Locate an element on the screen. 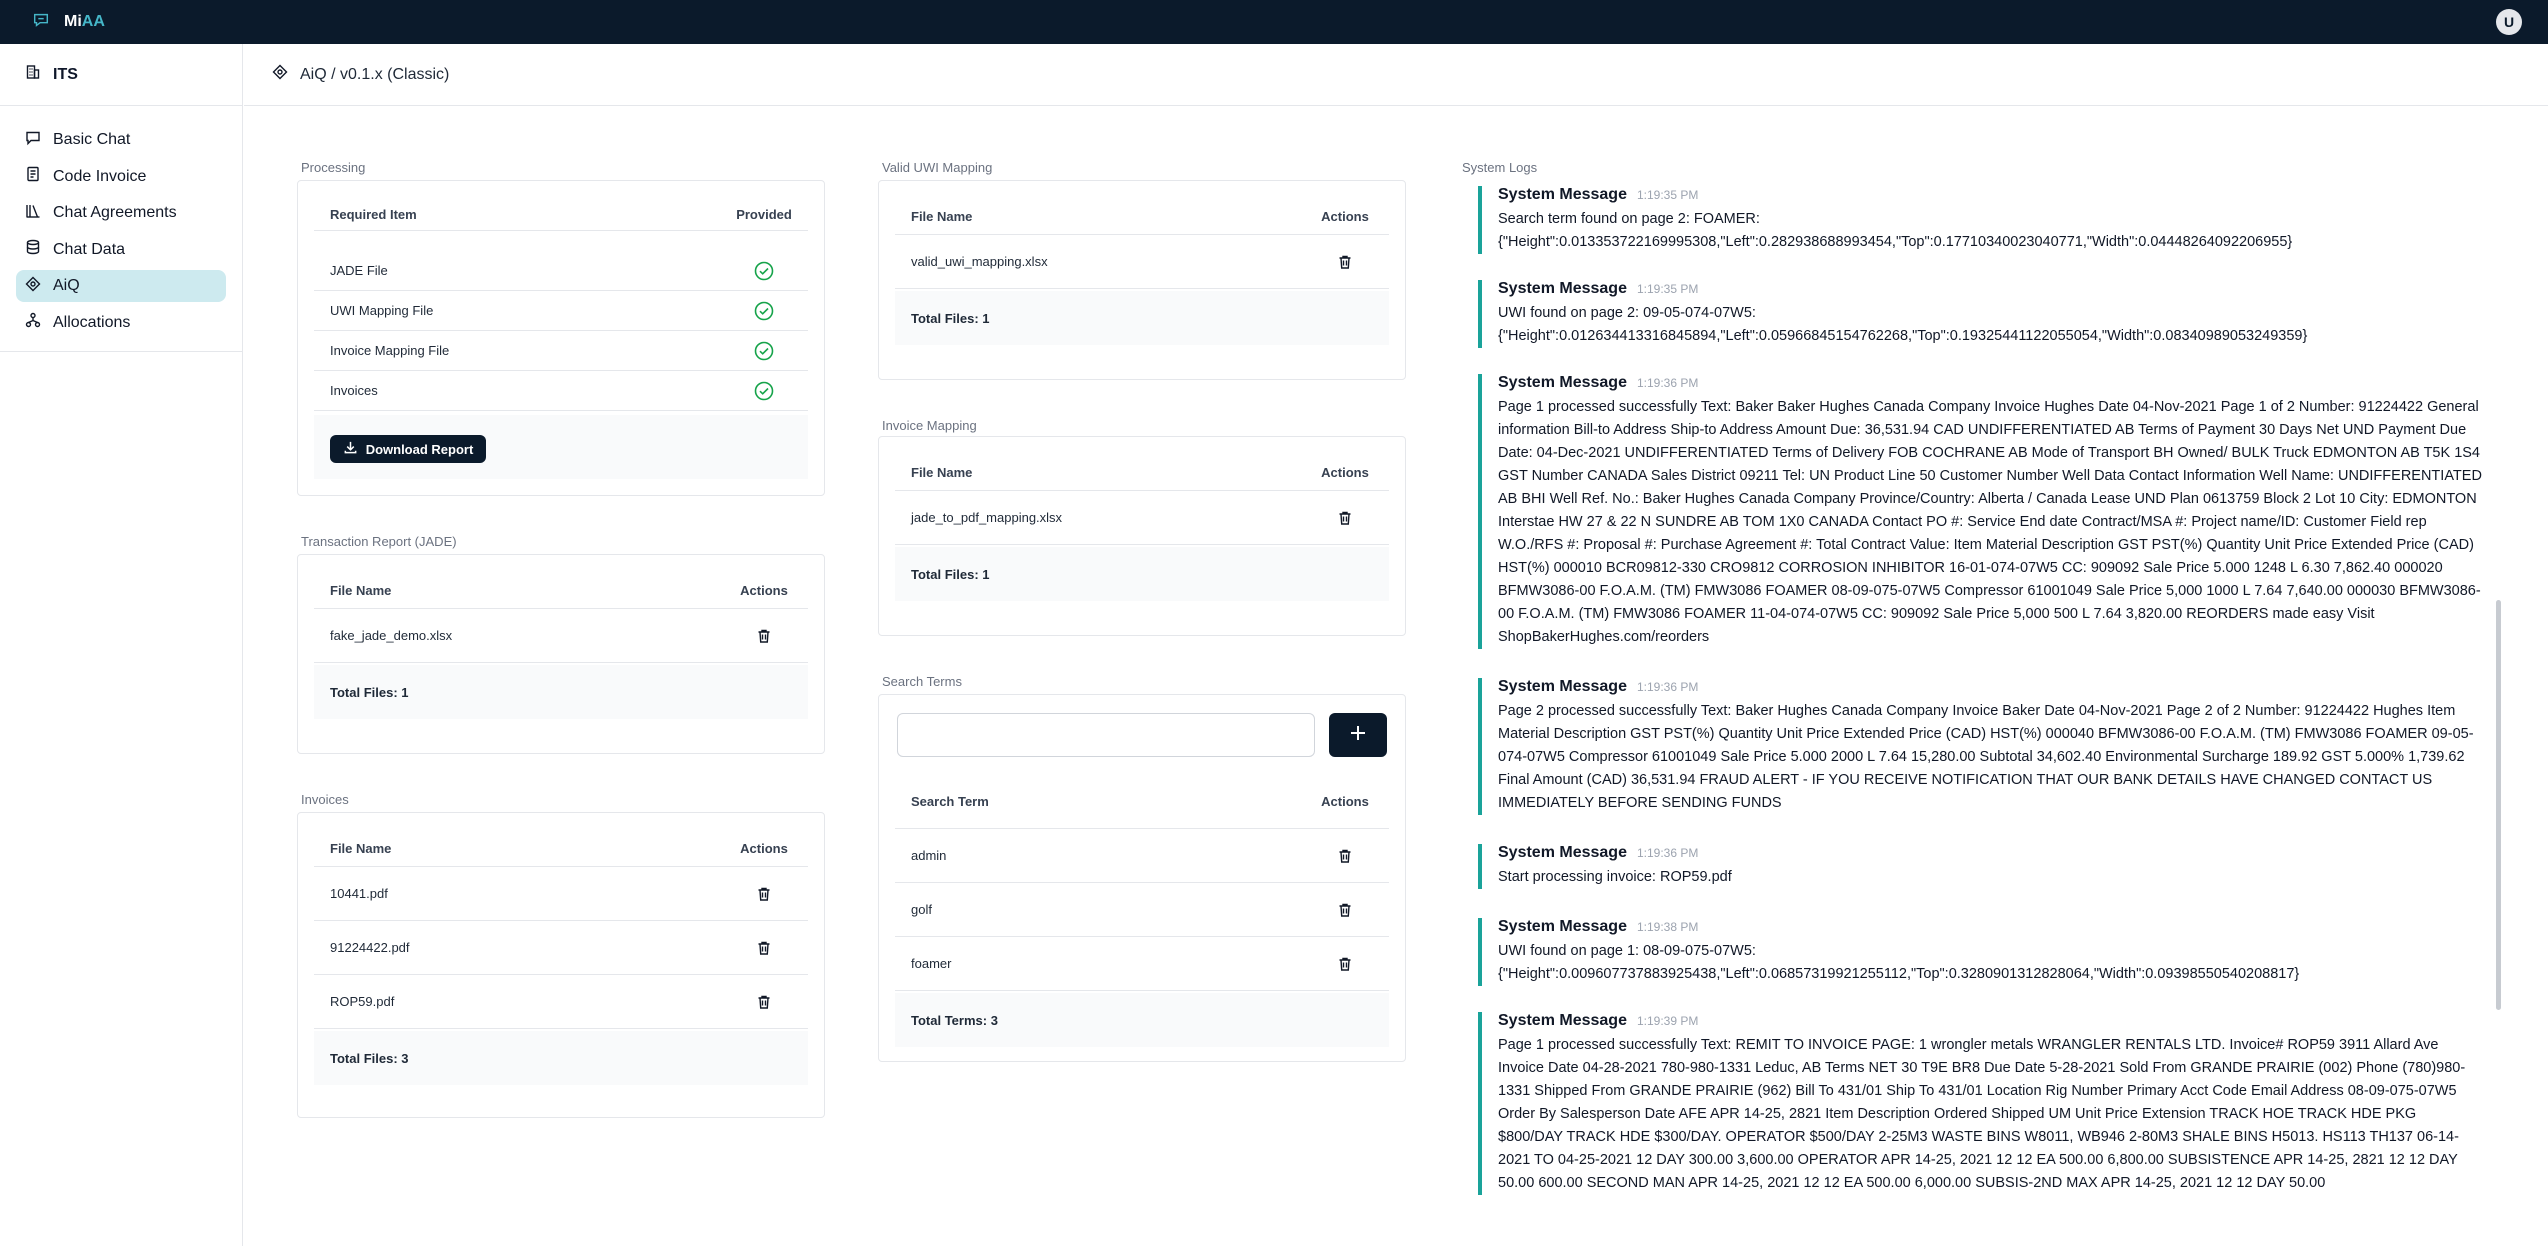 This screenshot has height=1246, width=2548. sidebar-item-basic-chat: Basic Chat is located at coordinates (121, 140).